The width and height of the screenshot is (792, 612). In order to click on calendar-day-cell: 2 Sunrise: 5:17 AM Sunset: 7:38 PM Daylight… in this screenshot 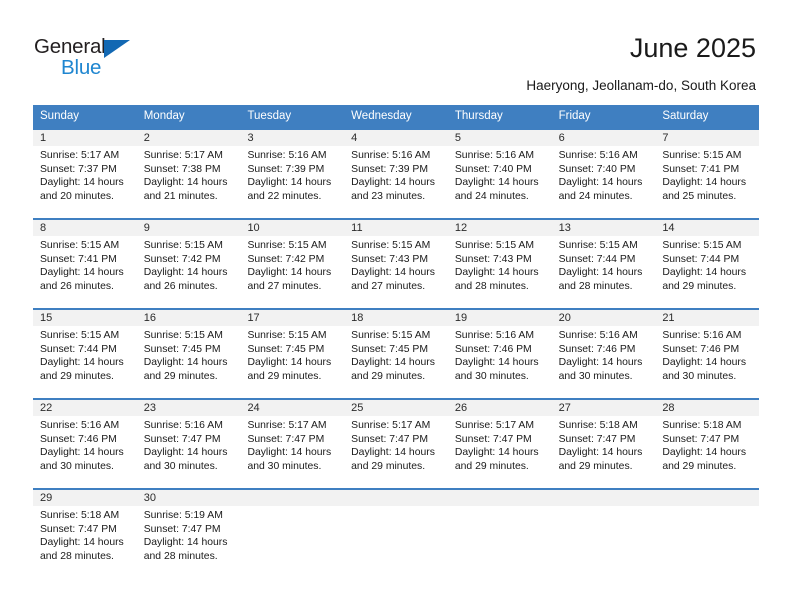, I will do `click(188, 174)`.